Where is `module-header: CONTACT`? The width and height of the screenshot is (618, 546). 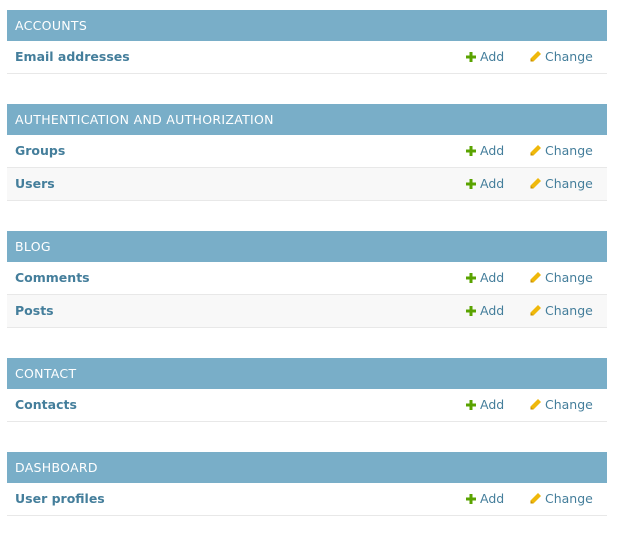
module-header: CONTACT is located at coordinates (307, 373).